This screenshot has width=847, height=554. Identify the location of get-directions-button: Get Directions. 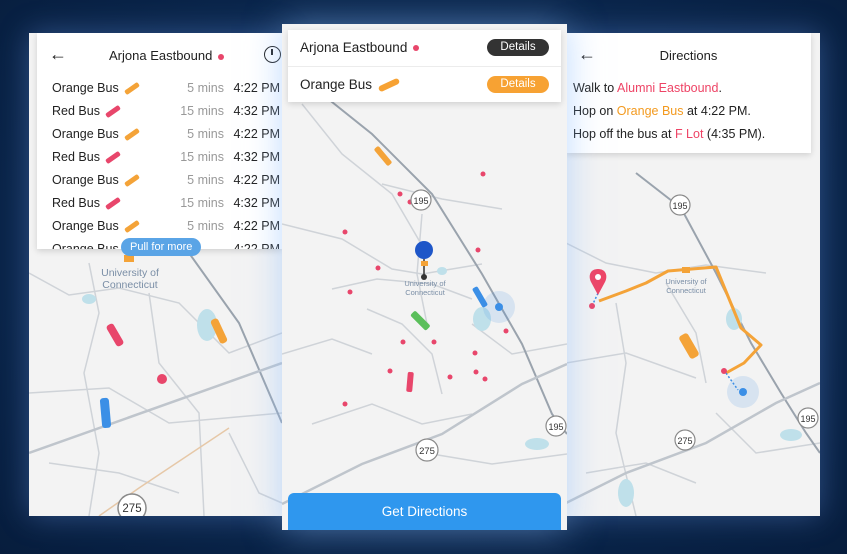
(424, 511).